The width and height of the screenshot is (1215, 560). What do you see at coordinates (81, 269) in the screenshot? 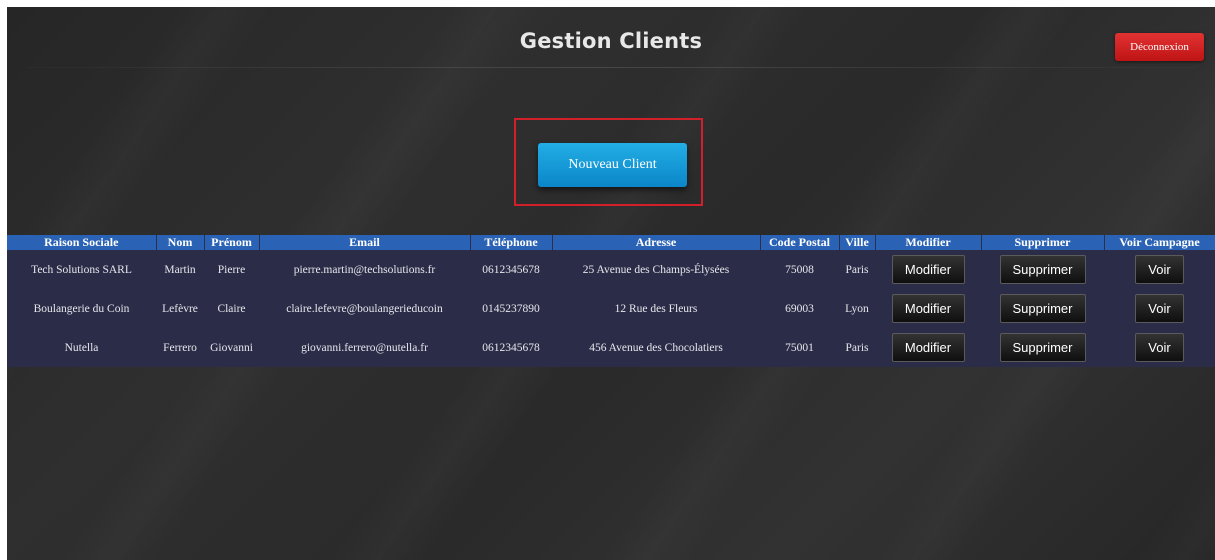
I see `cell-raison-sociale: Tech Solutions SARL` at bounding box center [81, 269].